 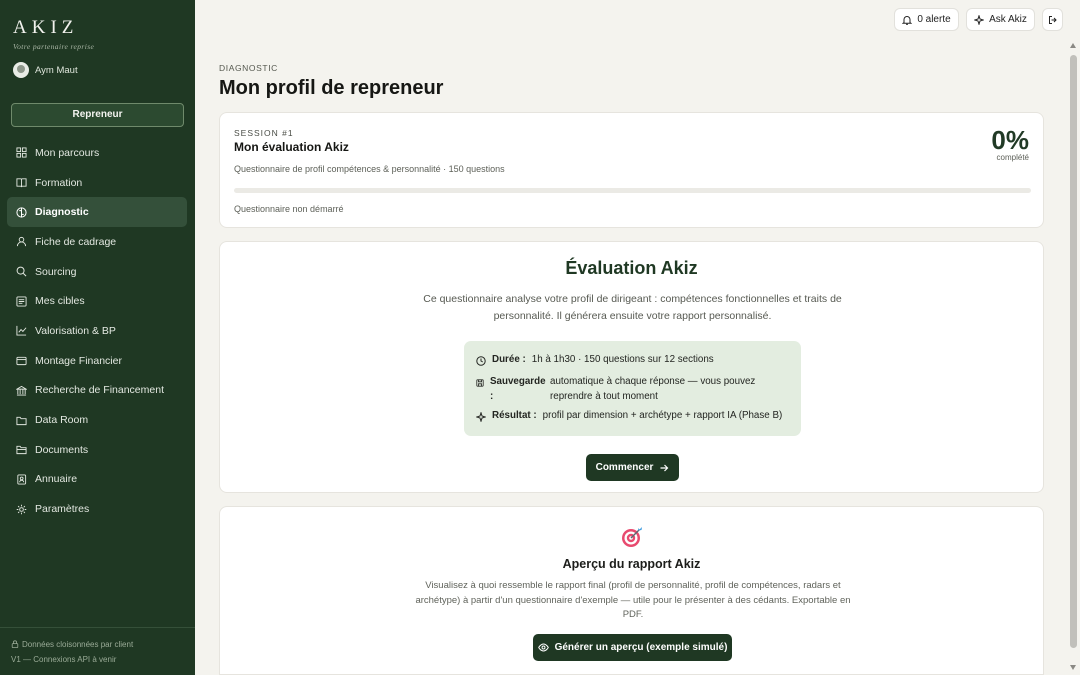 What do you see at coordinates (78, 644) in the screenshot?
I see `footer-privacy-text: Données cloisonnées par client` at bounding box center [78, 644].